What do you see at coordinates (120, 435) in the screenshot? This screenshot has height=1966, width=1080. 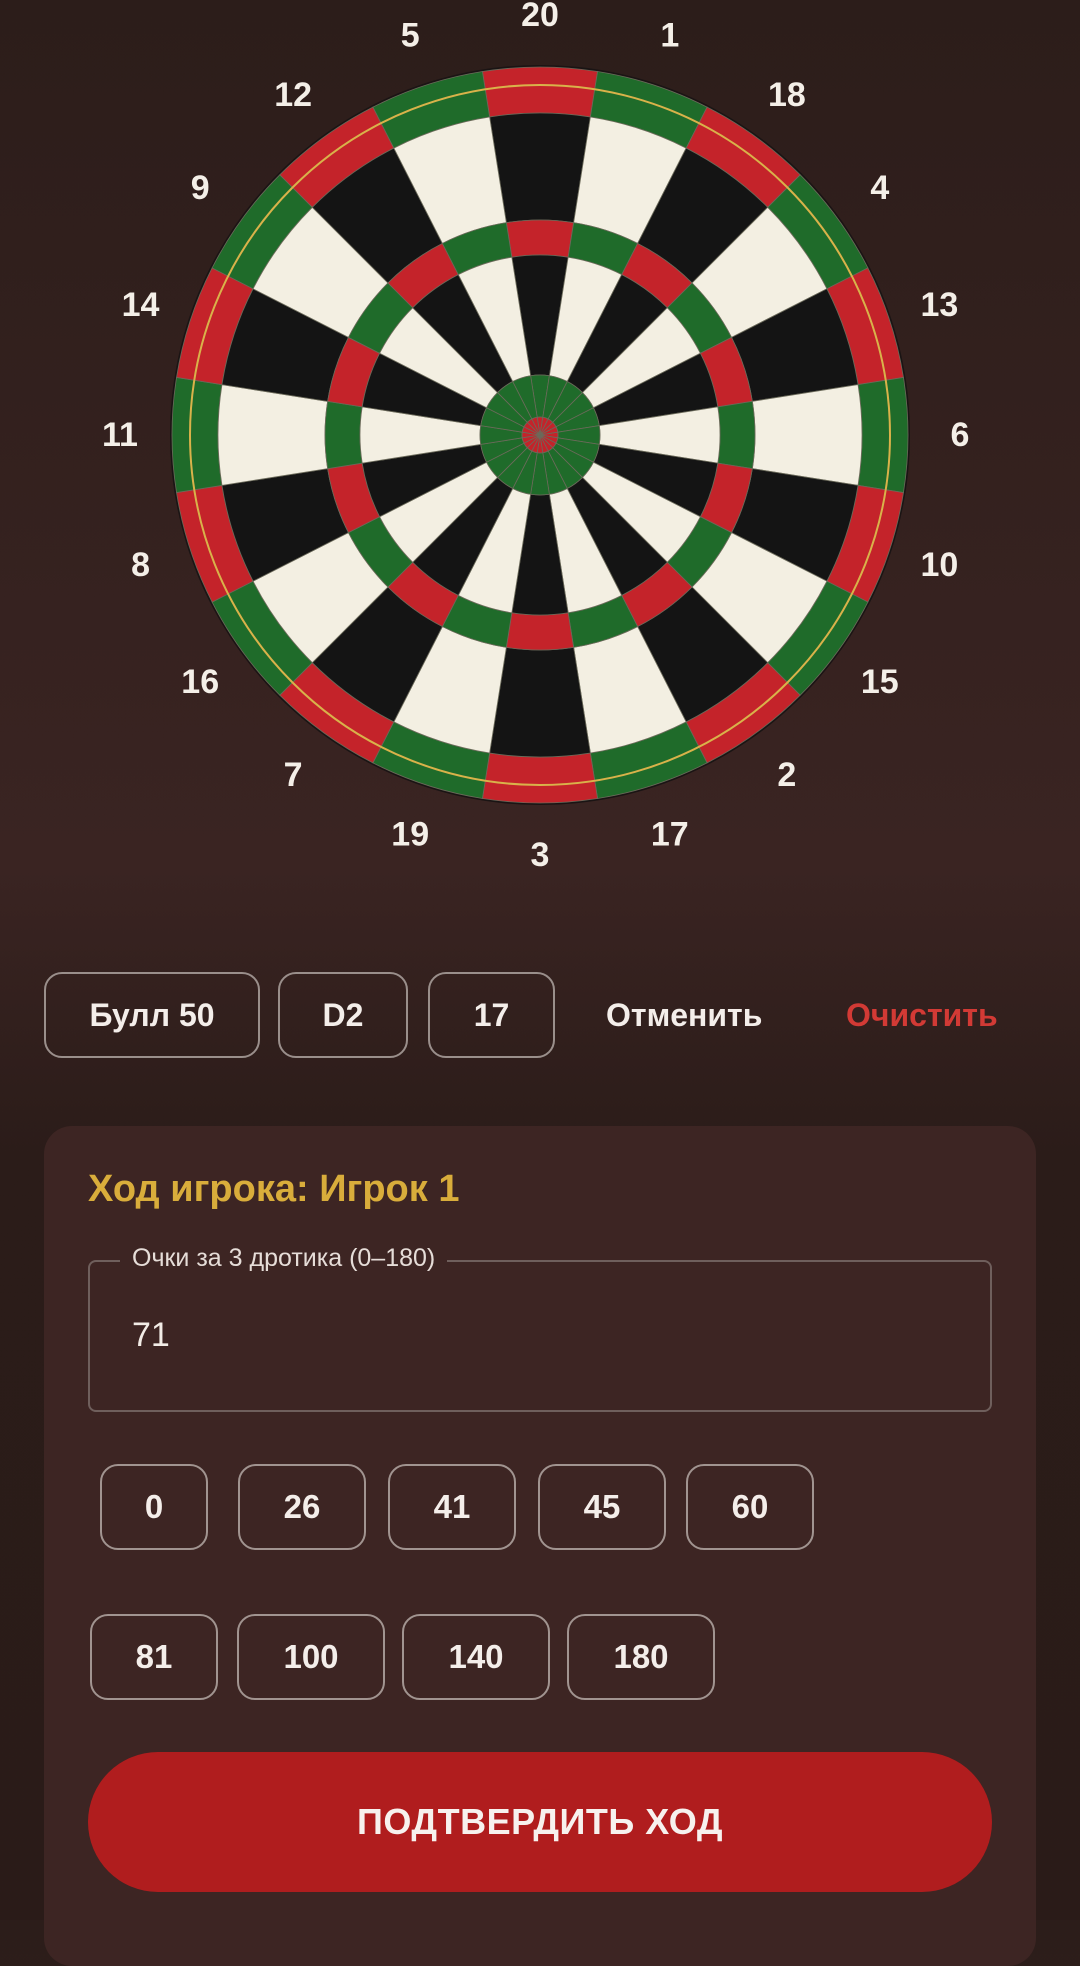 I see `board-number-11: 11` at bounding box center [120, 435].